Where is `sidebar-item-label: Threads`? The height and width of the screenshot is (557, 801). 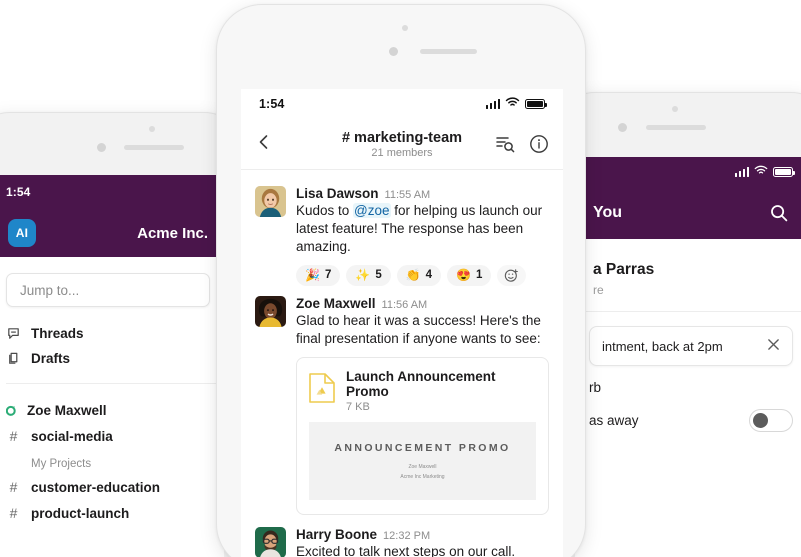
sidebar-item-label: Threads is located at coordinates (57, 333).